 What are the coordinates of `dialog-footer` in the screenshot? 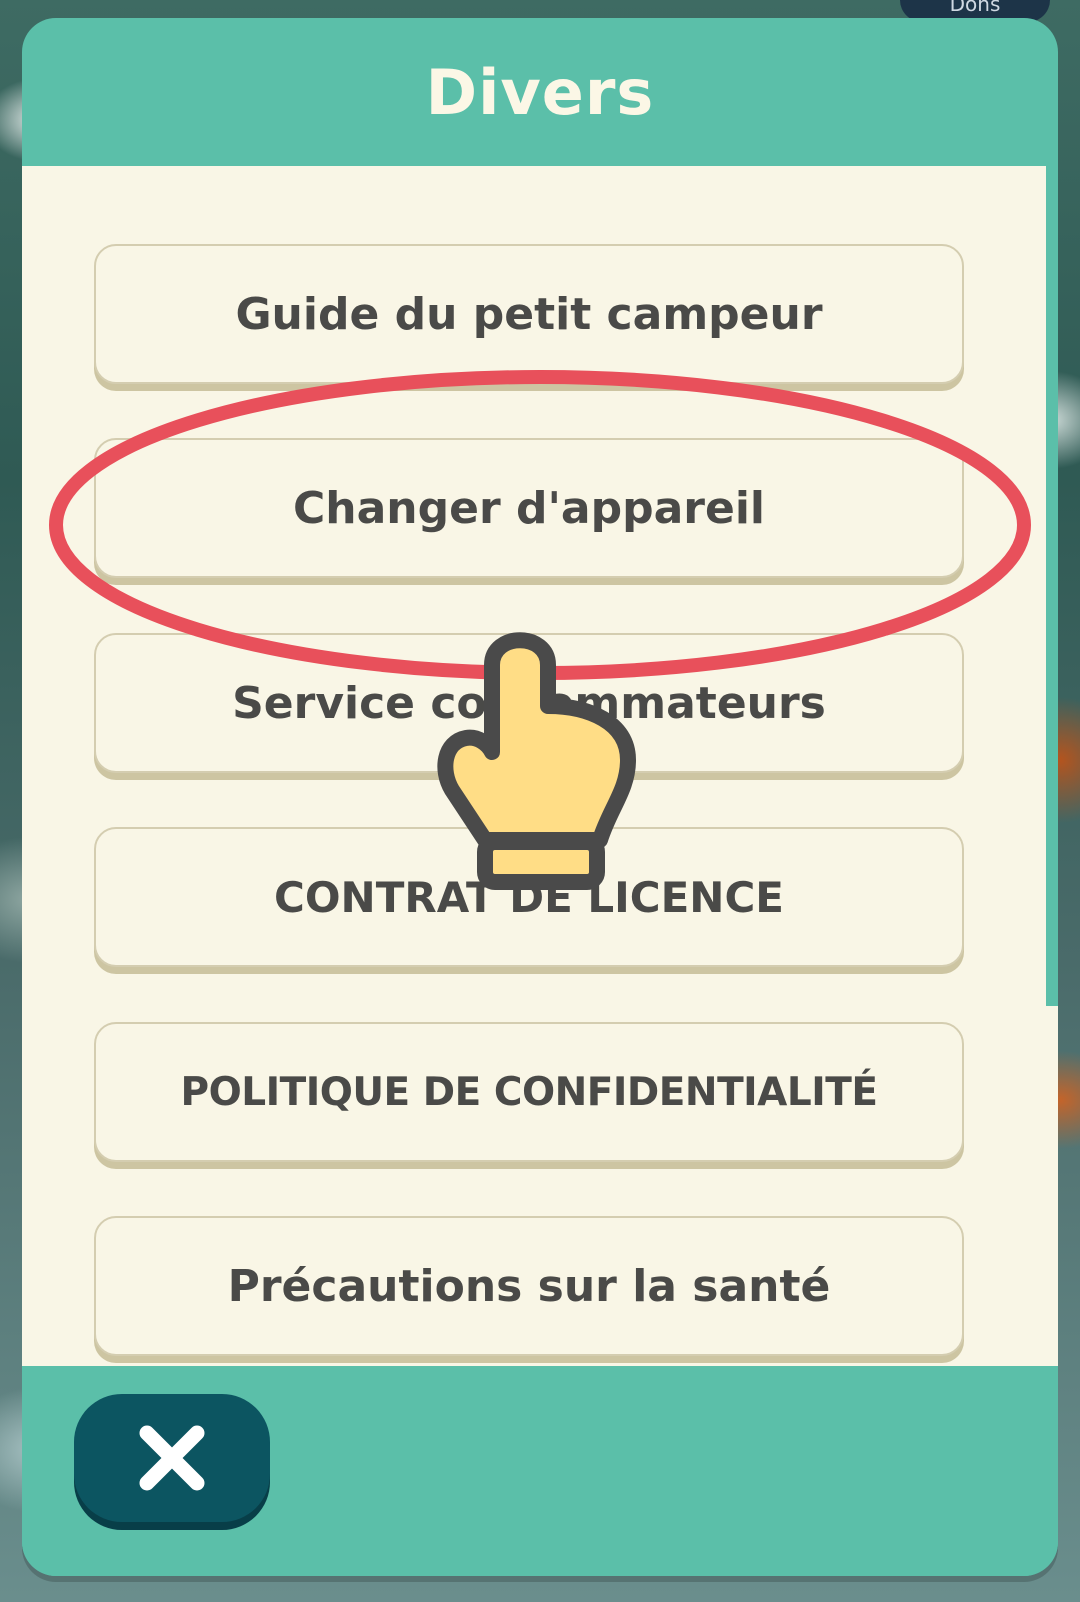 It's located at (540, 1471).